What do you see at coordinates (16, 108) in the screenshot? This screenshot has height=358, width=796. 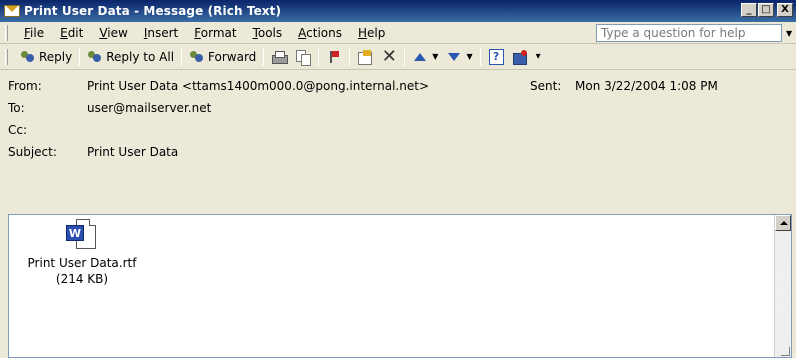 I see `to-label: To:` at bounding box center [16, 108].